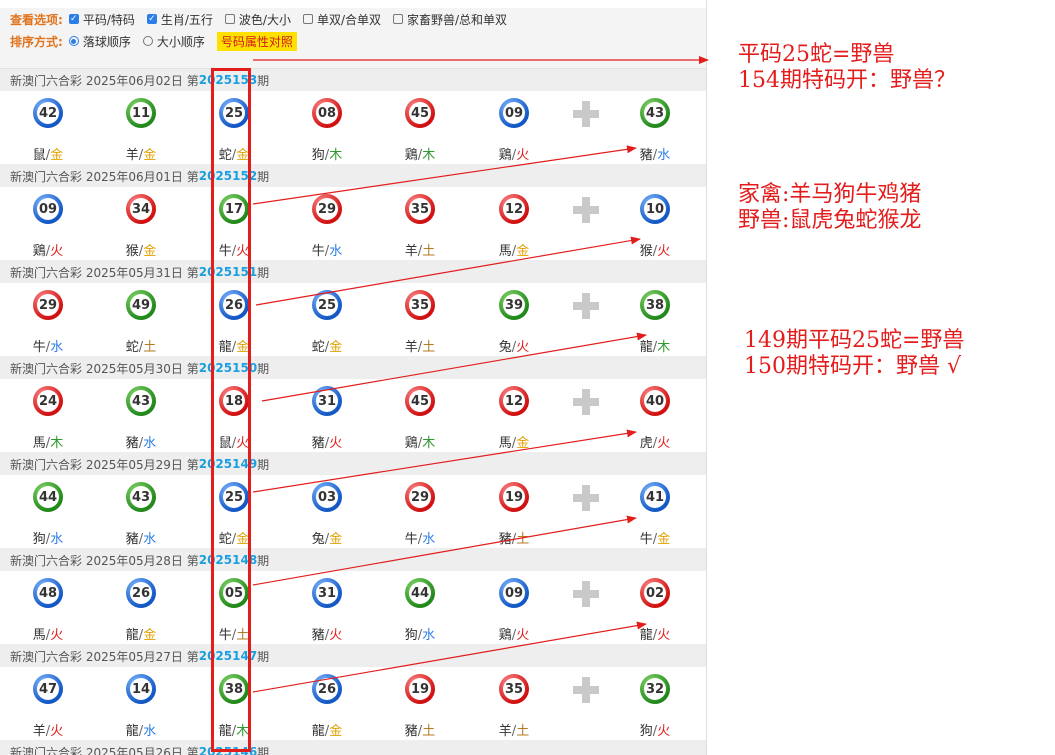 Image resolution: width=1055 pixels, height=755 pixels. I want to click on ball-number: 08, so click(327, 113).